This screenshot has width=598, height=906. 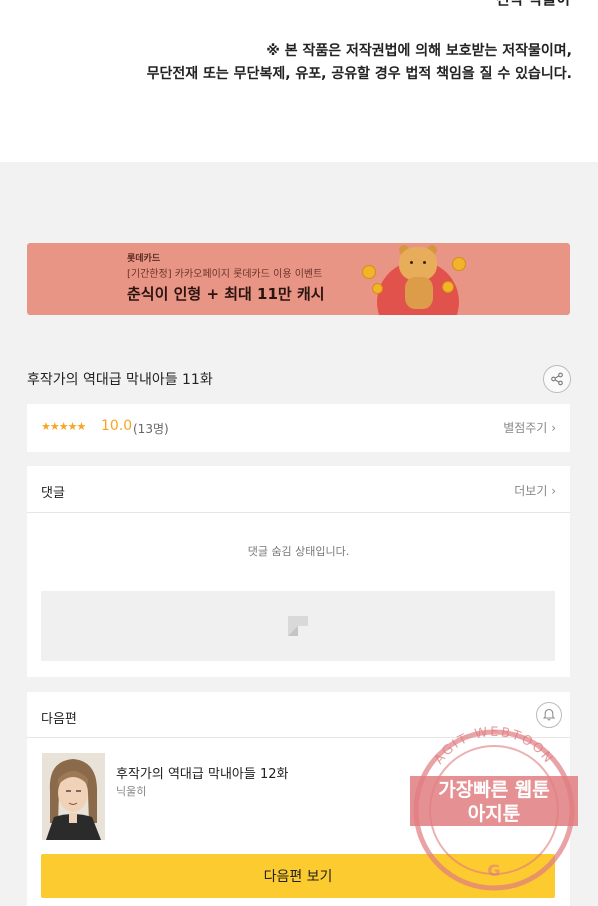 What do you see at coordinates (298, 512) in the screenshot?
I see `comments-divider` at bounding box center [298, 512].